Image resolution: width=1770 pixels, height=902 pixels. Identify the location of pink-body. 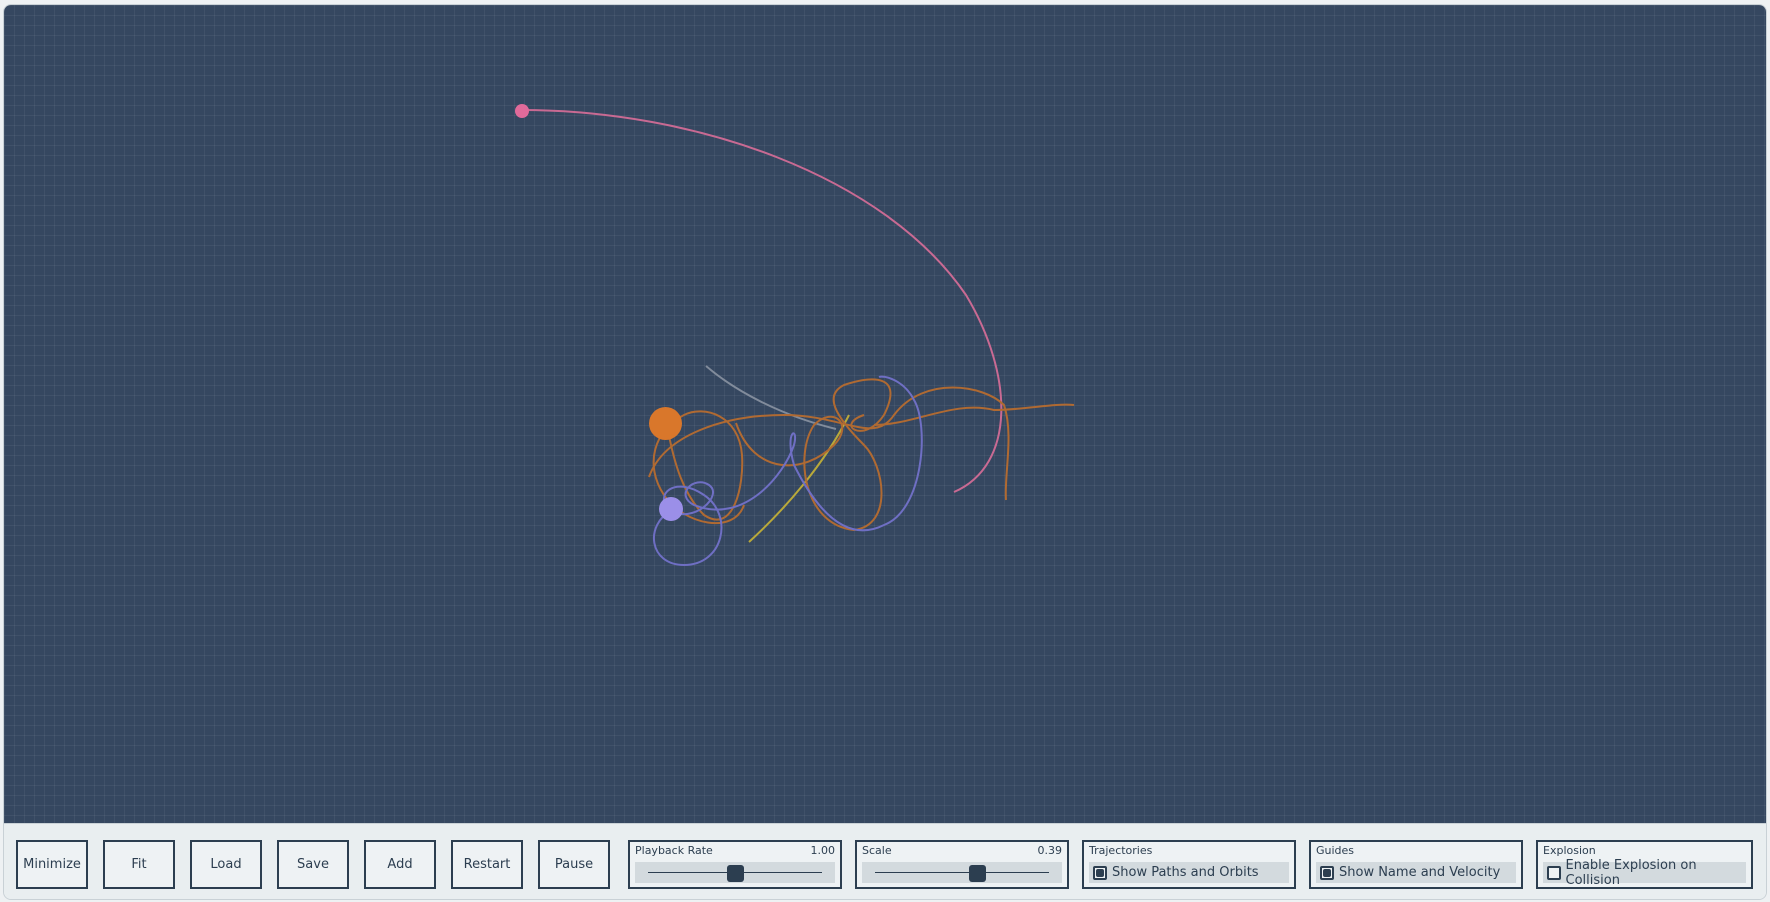
(522, 111).